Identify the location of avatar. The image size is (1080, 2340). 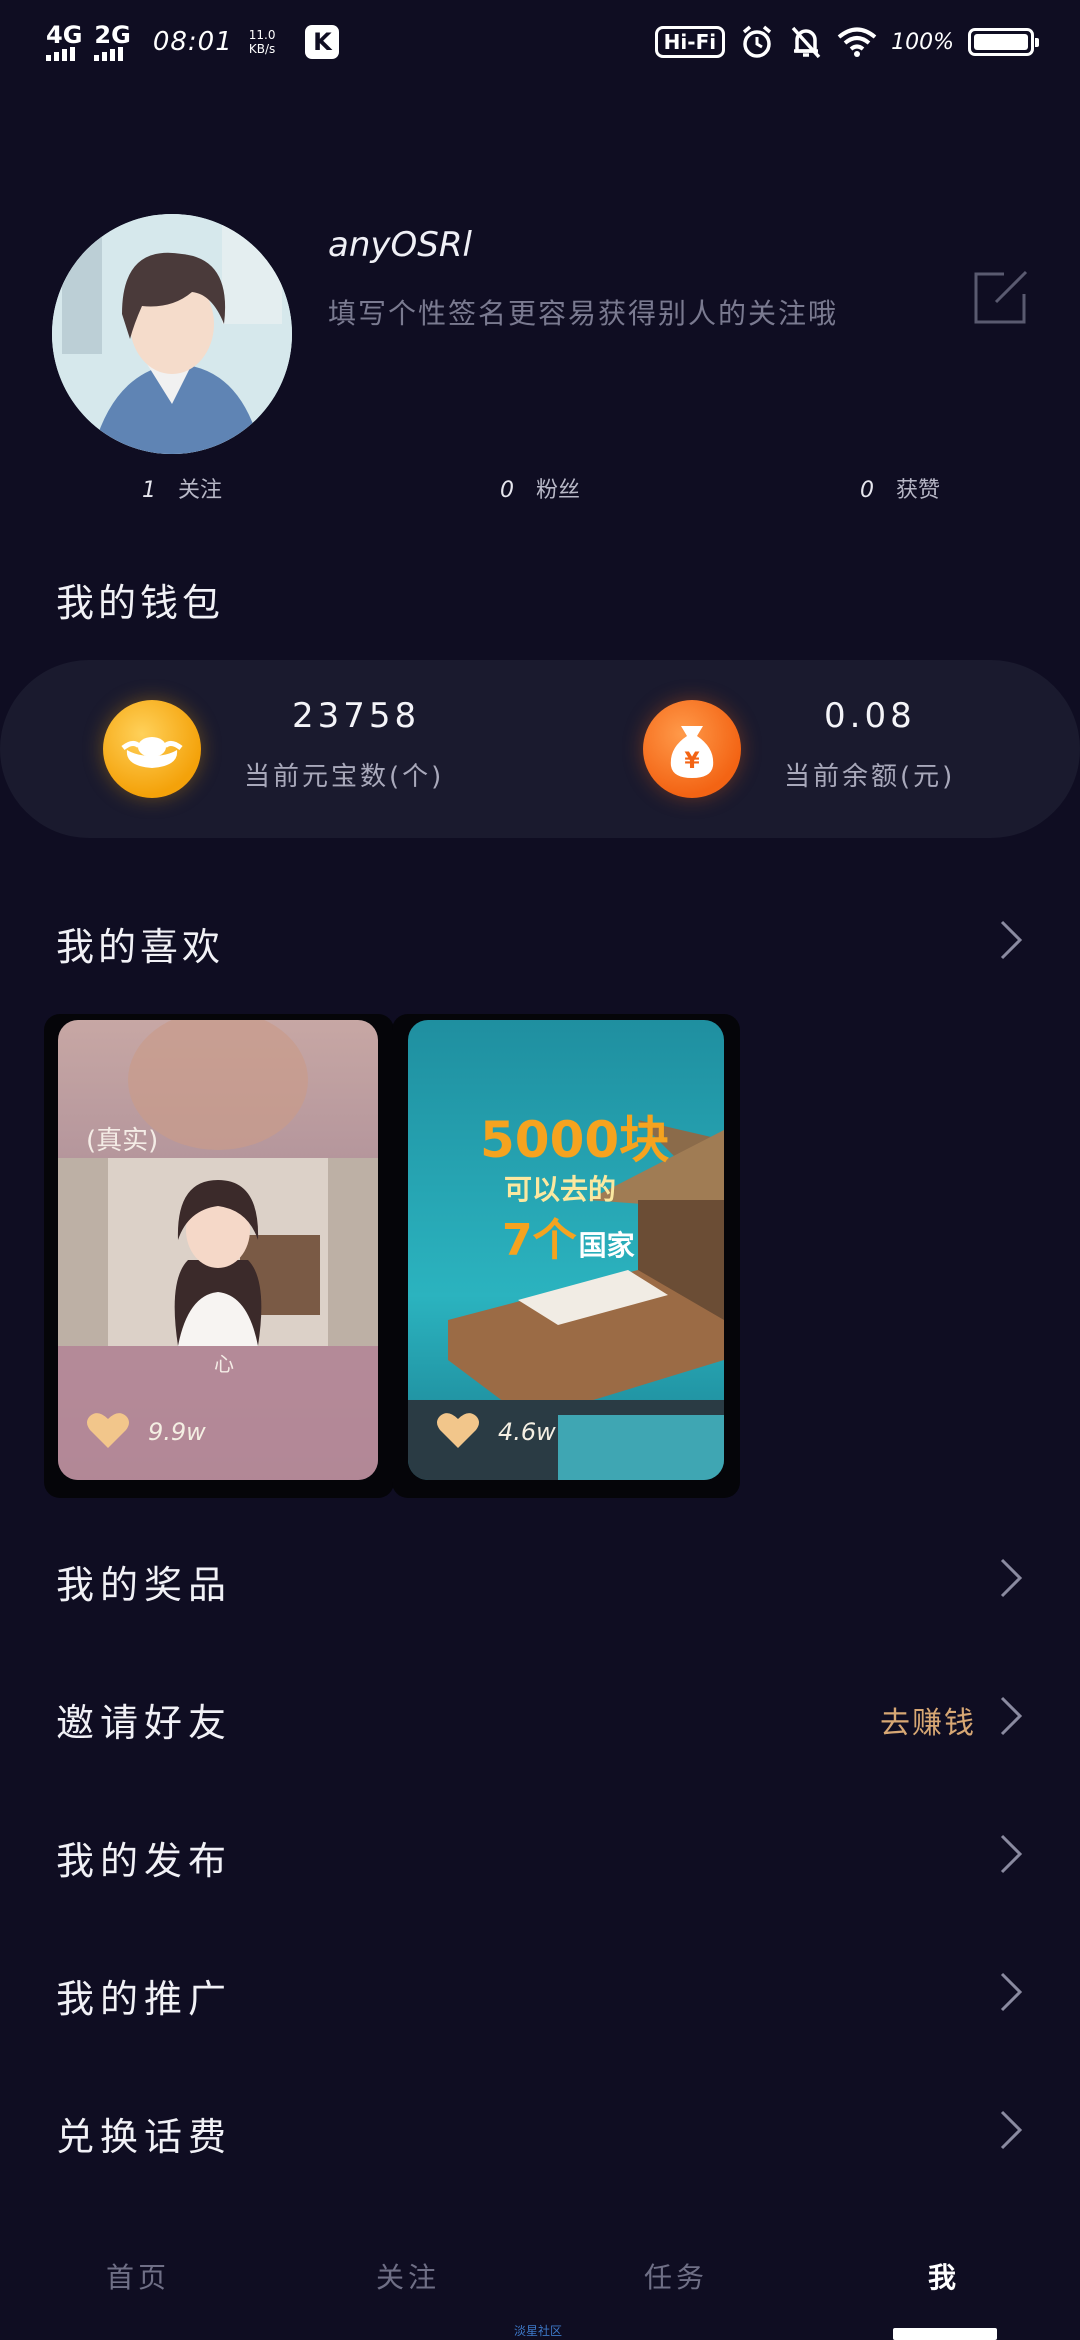
(172, 334).